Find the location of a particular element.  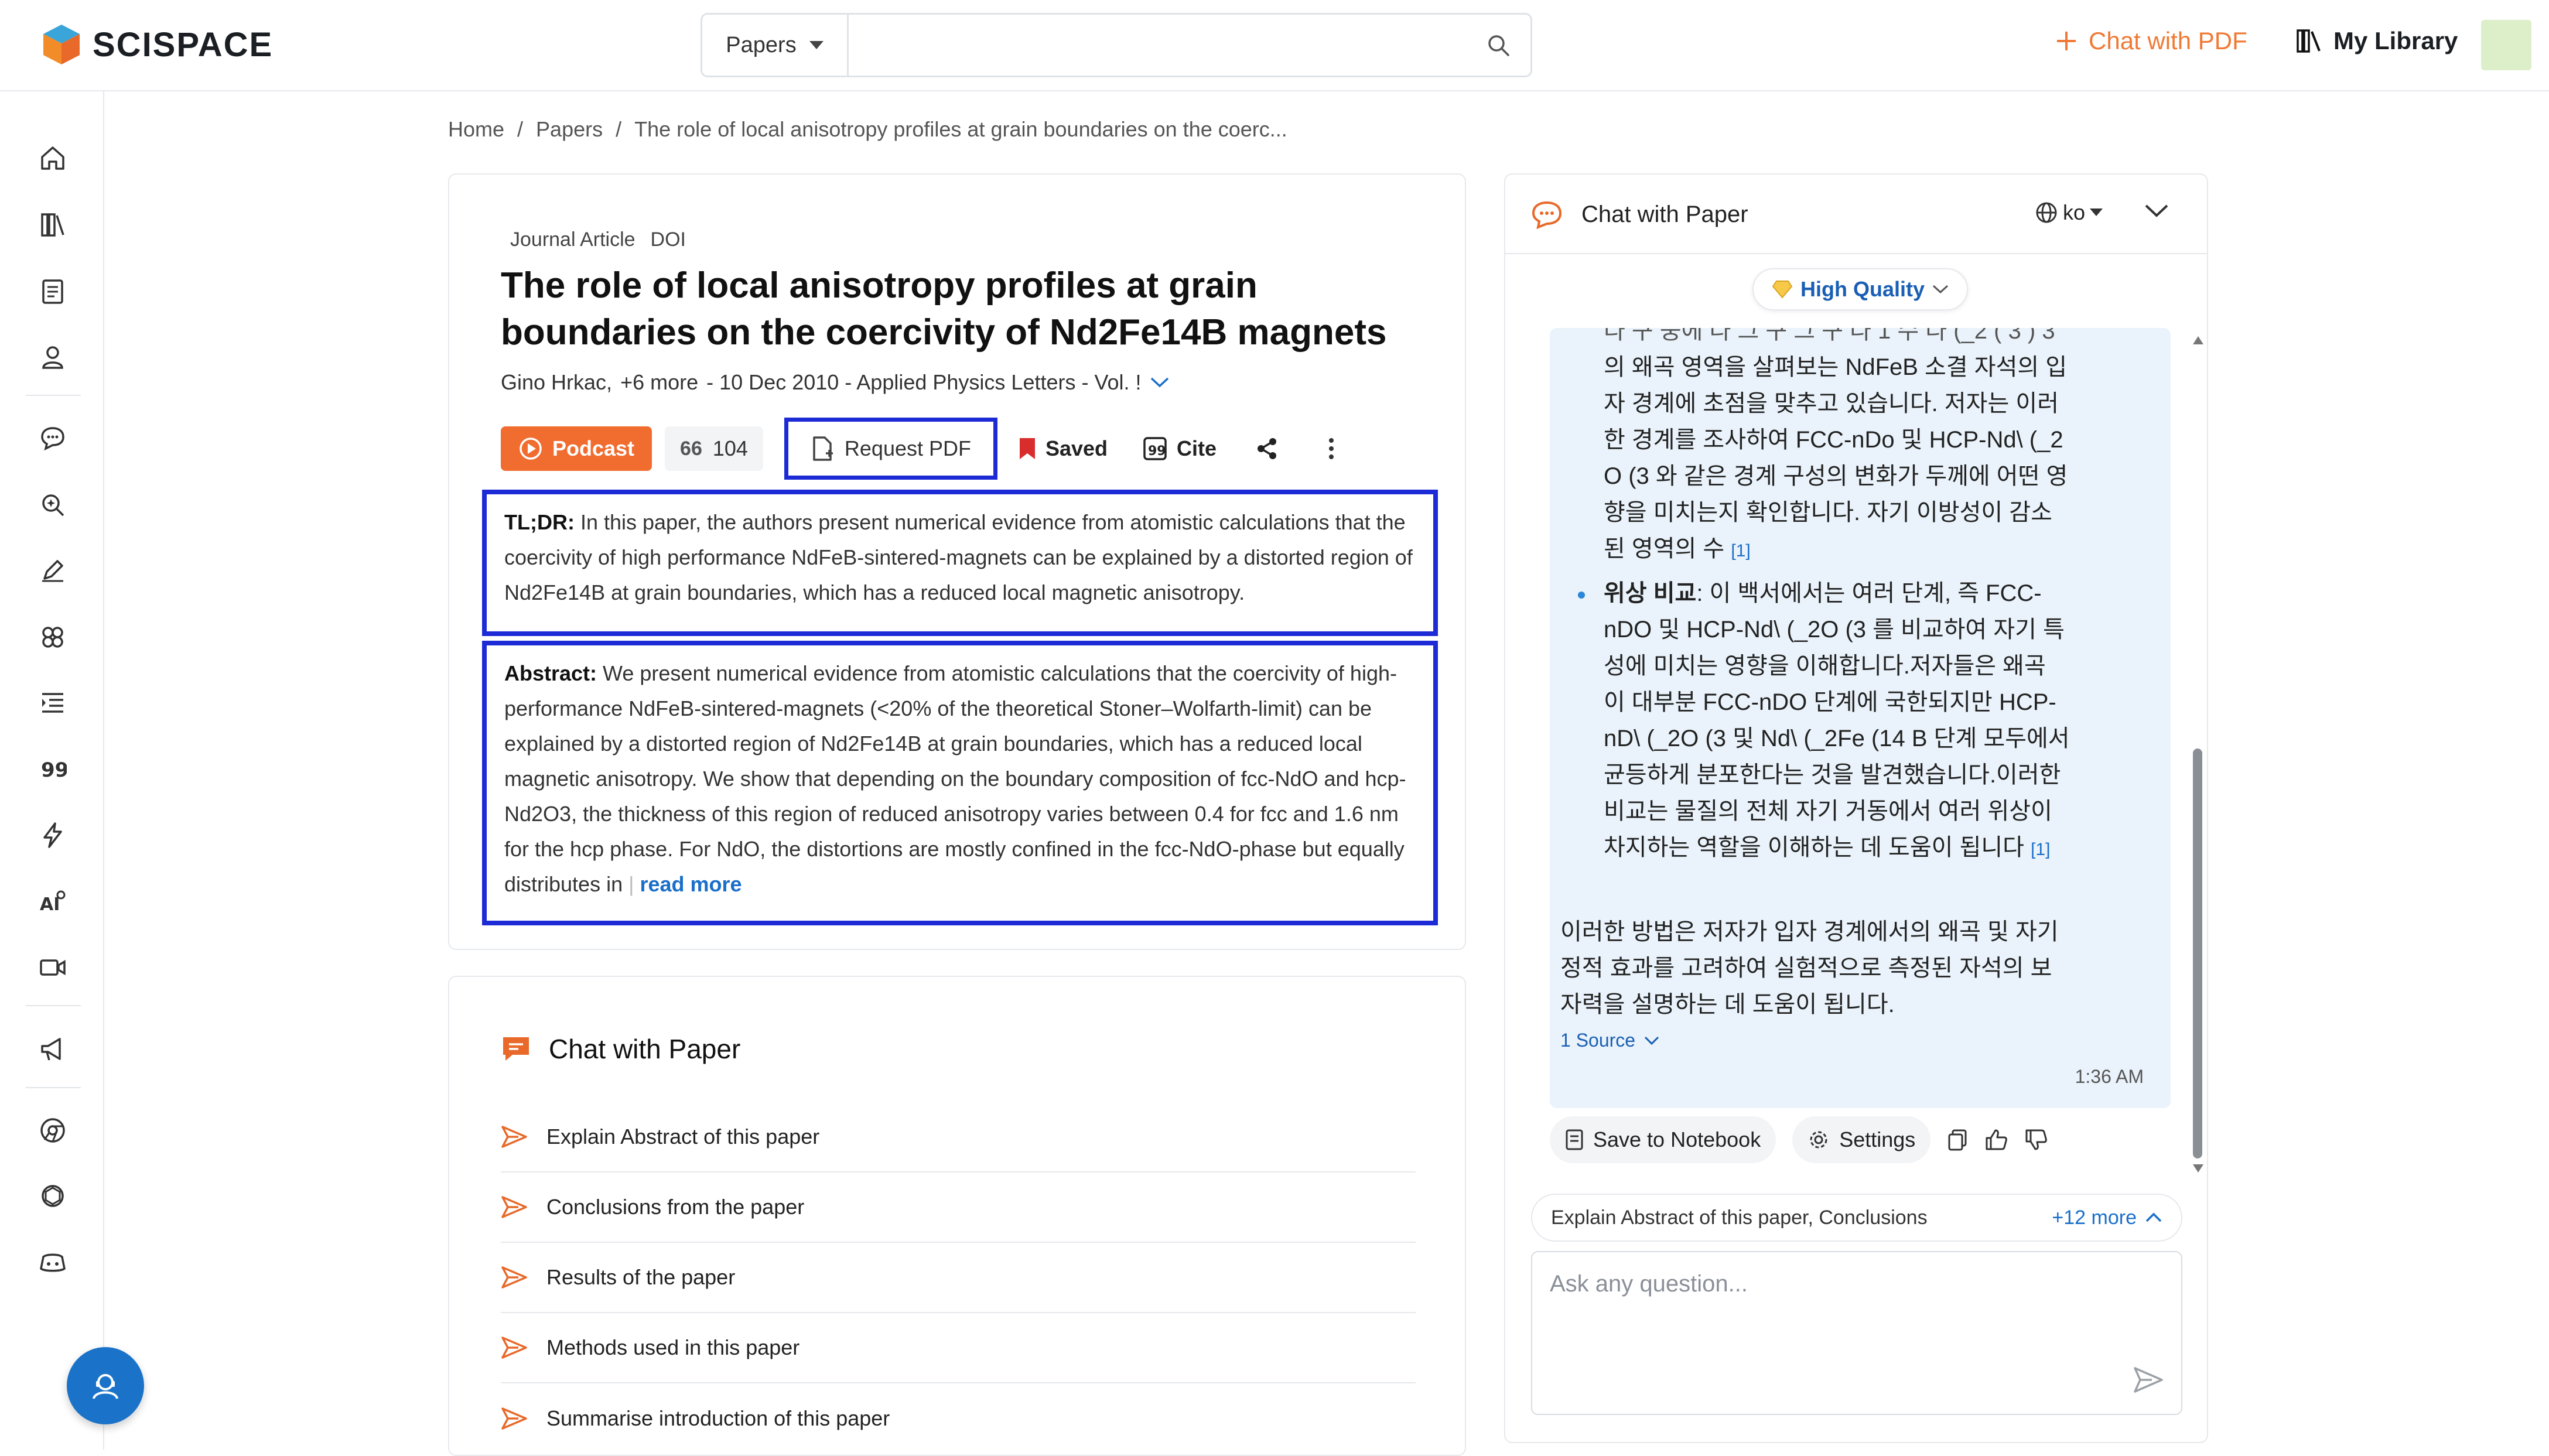

read-more-link: read more is located at coordinates (691, 884).